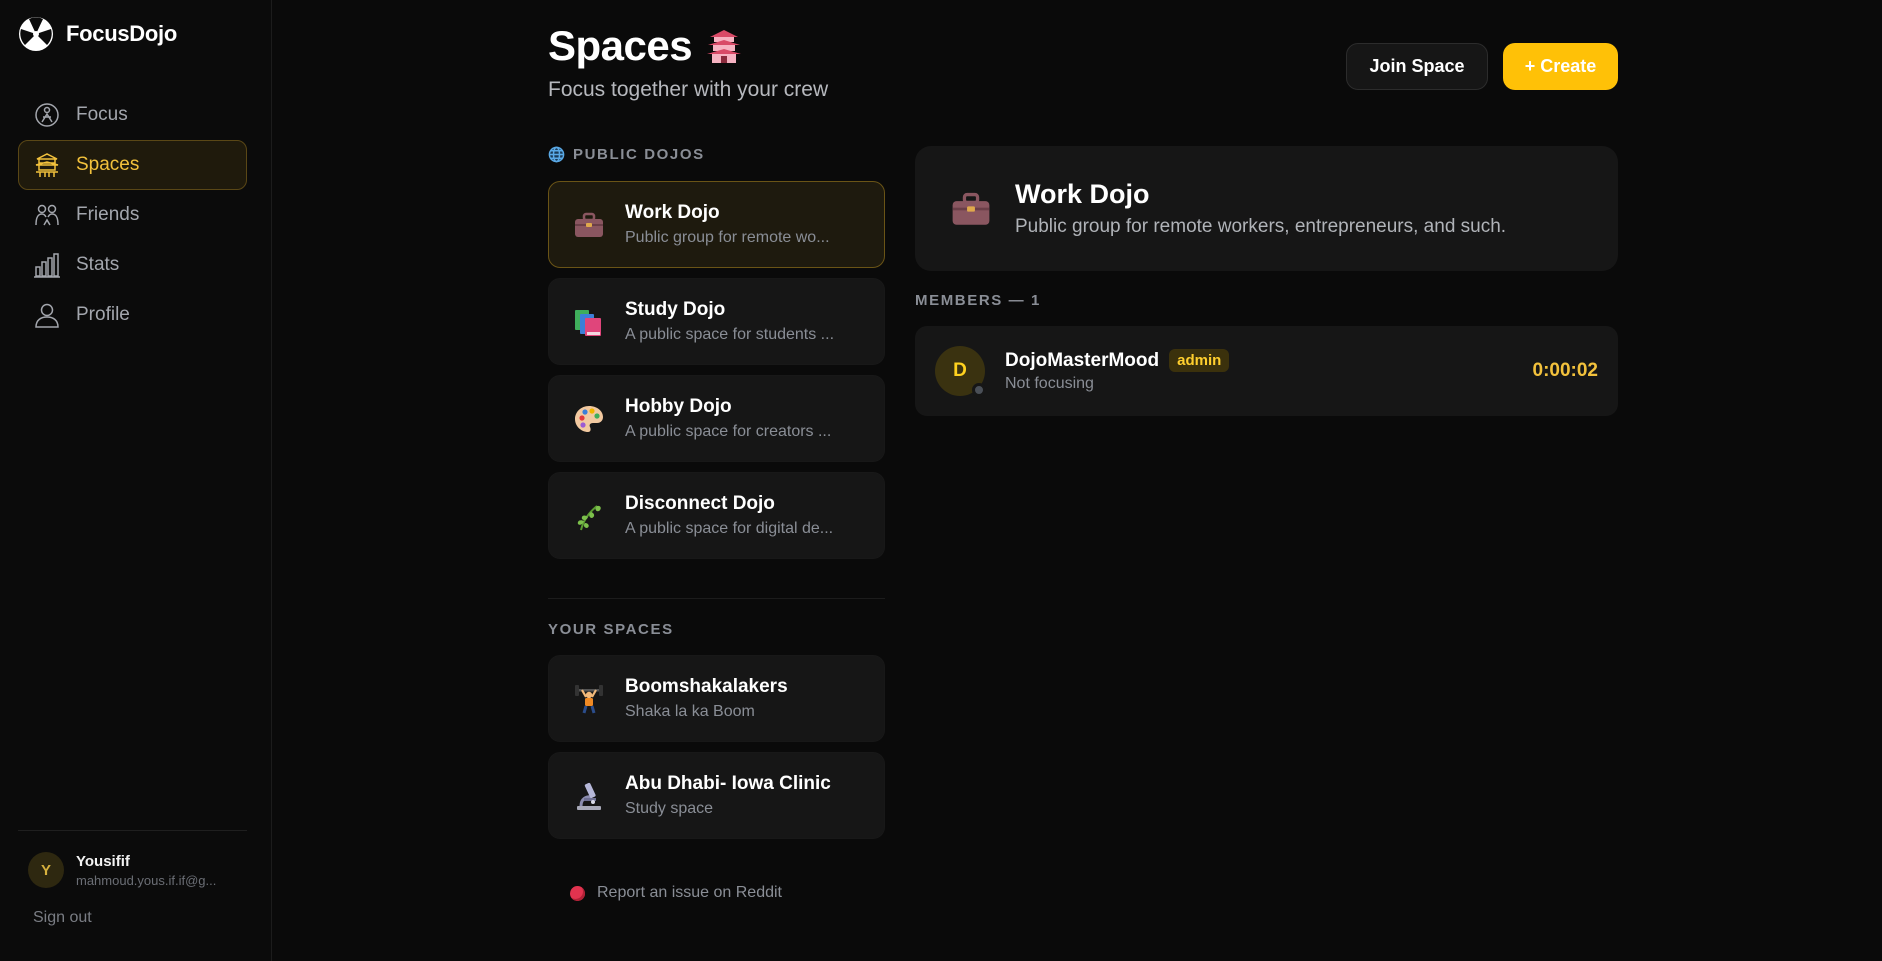 Image resolution: width=1882 pixels, height=961 pixels. I want to click on page-title-text: Spaces, so click(620, 45).